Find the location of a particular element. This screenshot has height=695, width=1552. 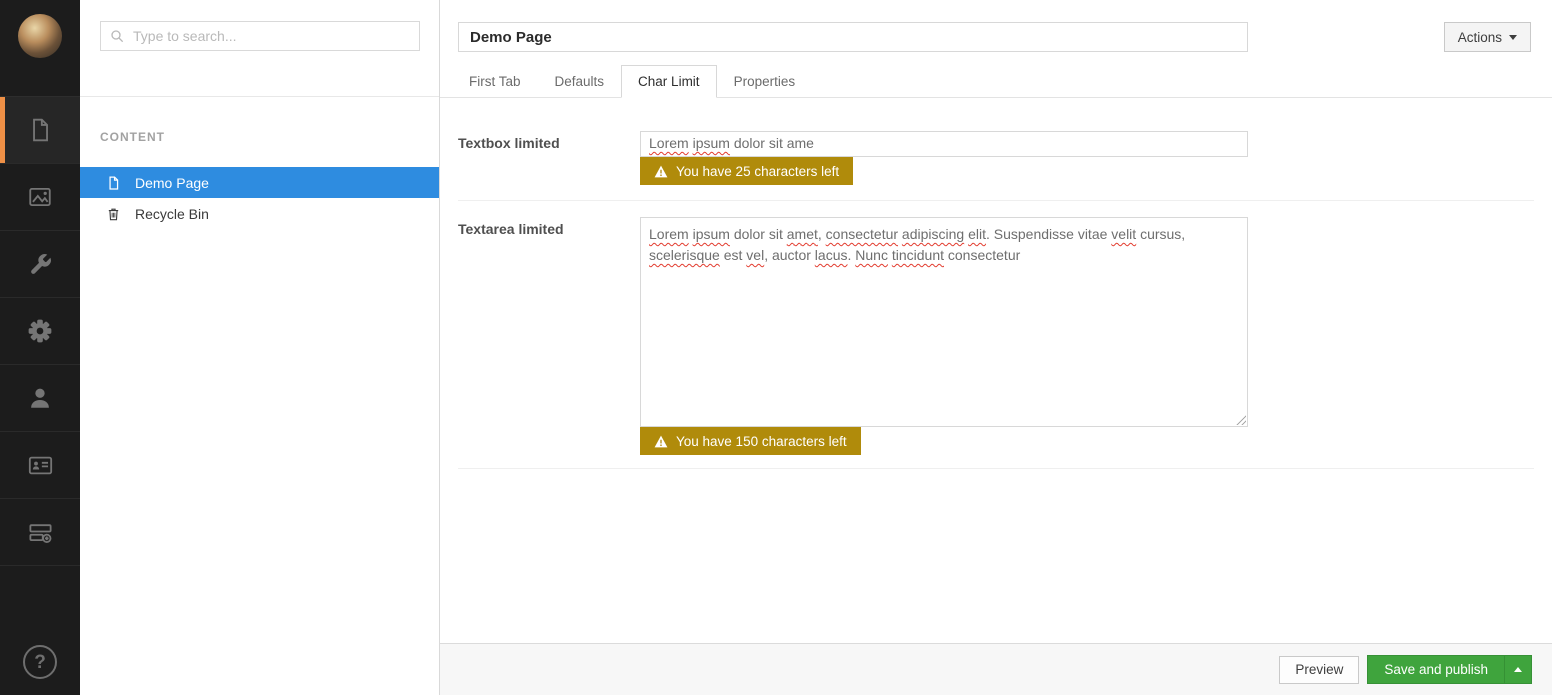

char-limit-warning: You have 150 characters left is located at coordinates (750, 441).